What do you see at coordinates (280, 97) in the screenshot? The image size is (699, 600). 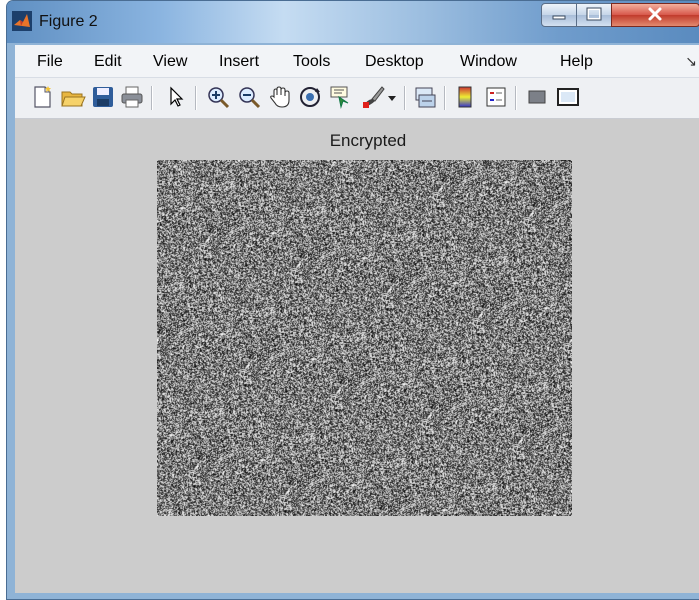 I see `pan-icon` at bounding box center [280, 97].